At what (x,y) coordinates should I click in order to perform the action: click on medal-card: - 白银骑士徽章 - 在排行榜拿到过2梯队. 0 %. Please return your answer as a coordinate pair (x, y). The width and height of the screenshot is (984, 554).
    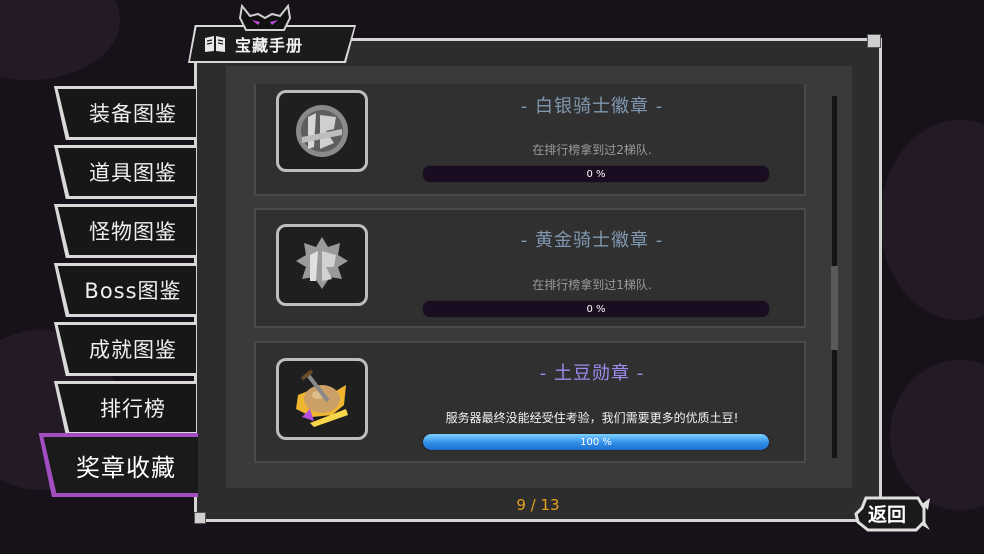
    Looking at the image, I should click on (530, 140).